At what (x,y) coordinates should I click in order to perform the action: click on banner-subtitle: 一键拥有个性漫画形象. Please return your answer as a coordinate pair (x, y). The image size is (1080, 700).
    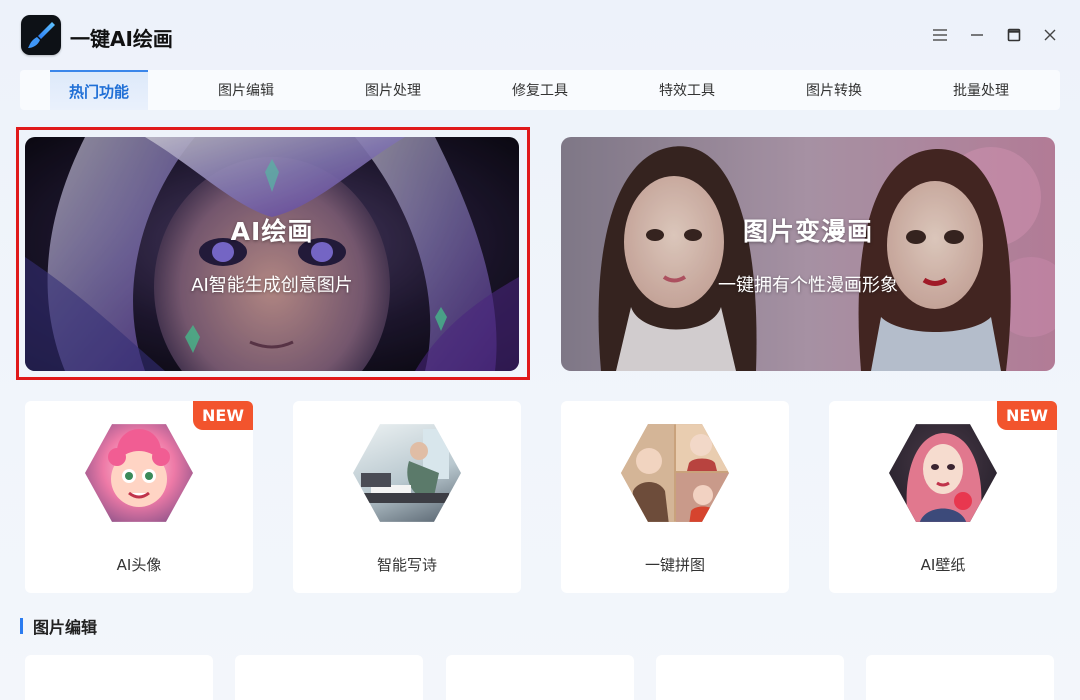
    Looking at the image, I should click on (808, 285).